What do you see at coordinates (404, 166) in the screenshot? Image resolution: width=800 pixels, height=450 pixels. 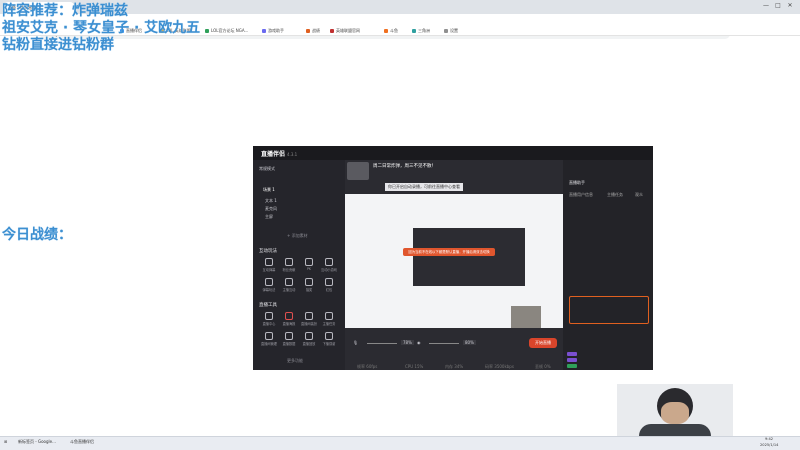 I see `stream-title: 周二日常炸弹，周三不见不散！` at bounding box center [404, 166].